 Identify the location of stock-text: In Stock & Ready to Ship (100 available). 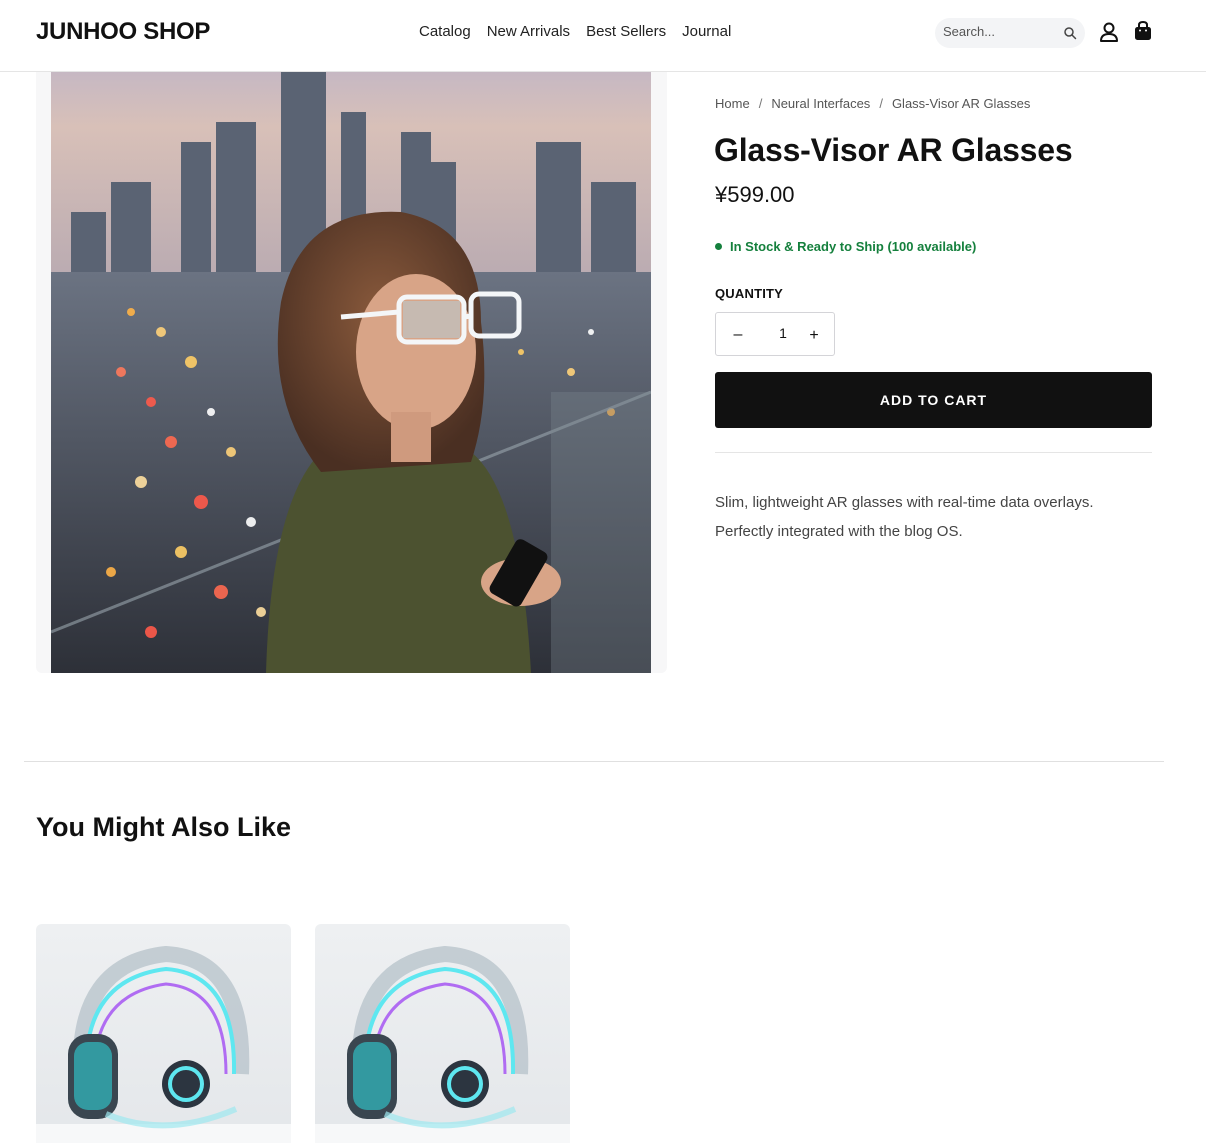
(853, 246).